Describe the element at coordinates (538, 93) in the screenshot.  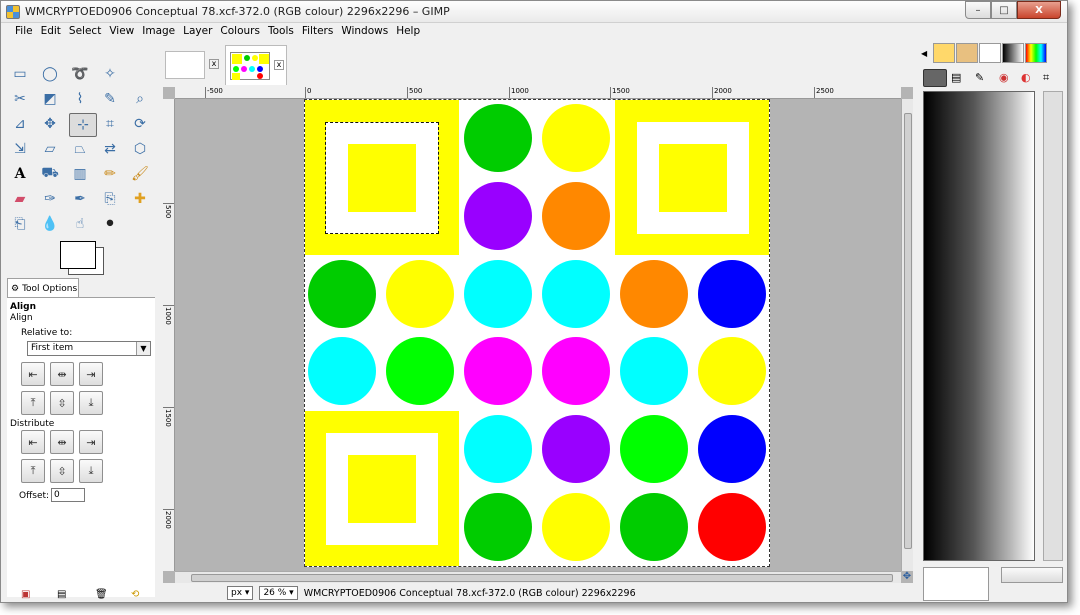
I see `horizontal-ruler: -500 0 500 1000 1500 2000 2500` at that location.